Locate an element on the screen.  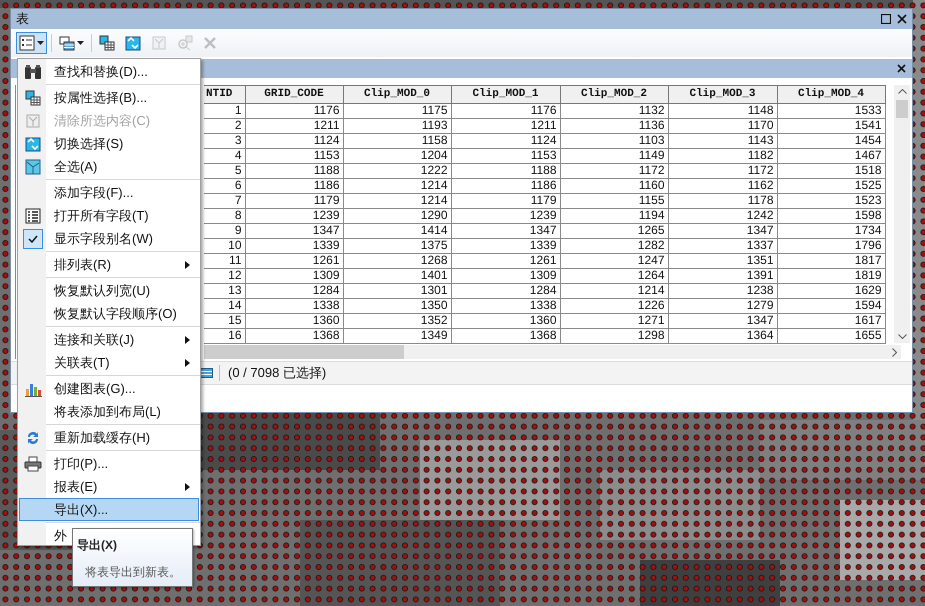
table-cell: 1391 is located at coordinates (722, 275).